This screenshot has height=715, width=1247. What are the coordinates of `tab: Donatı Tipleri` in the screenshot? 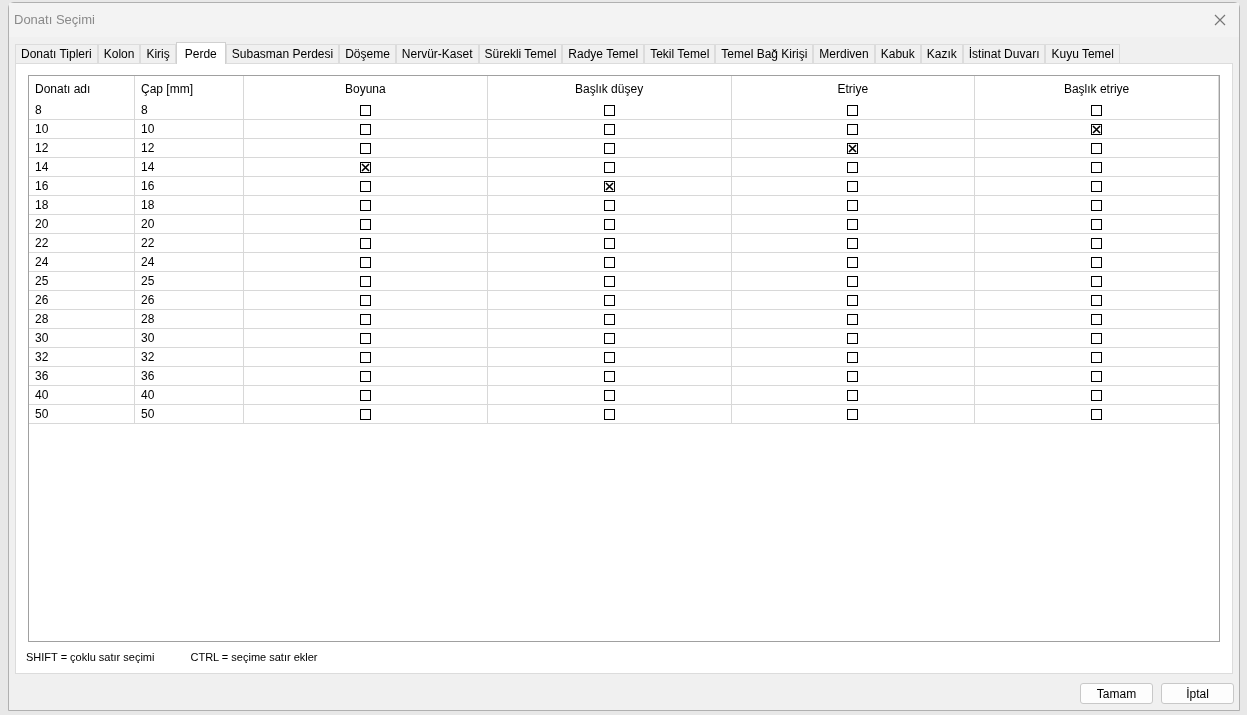 It's located at (56, 53).